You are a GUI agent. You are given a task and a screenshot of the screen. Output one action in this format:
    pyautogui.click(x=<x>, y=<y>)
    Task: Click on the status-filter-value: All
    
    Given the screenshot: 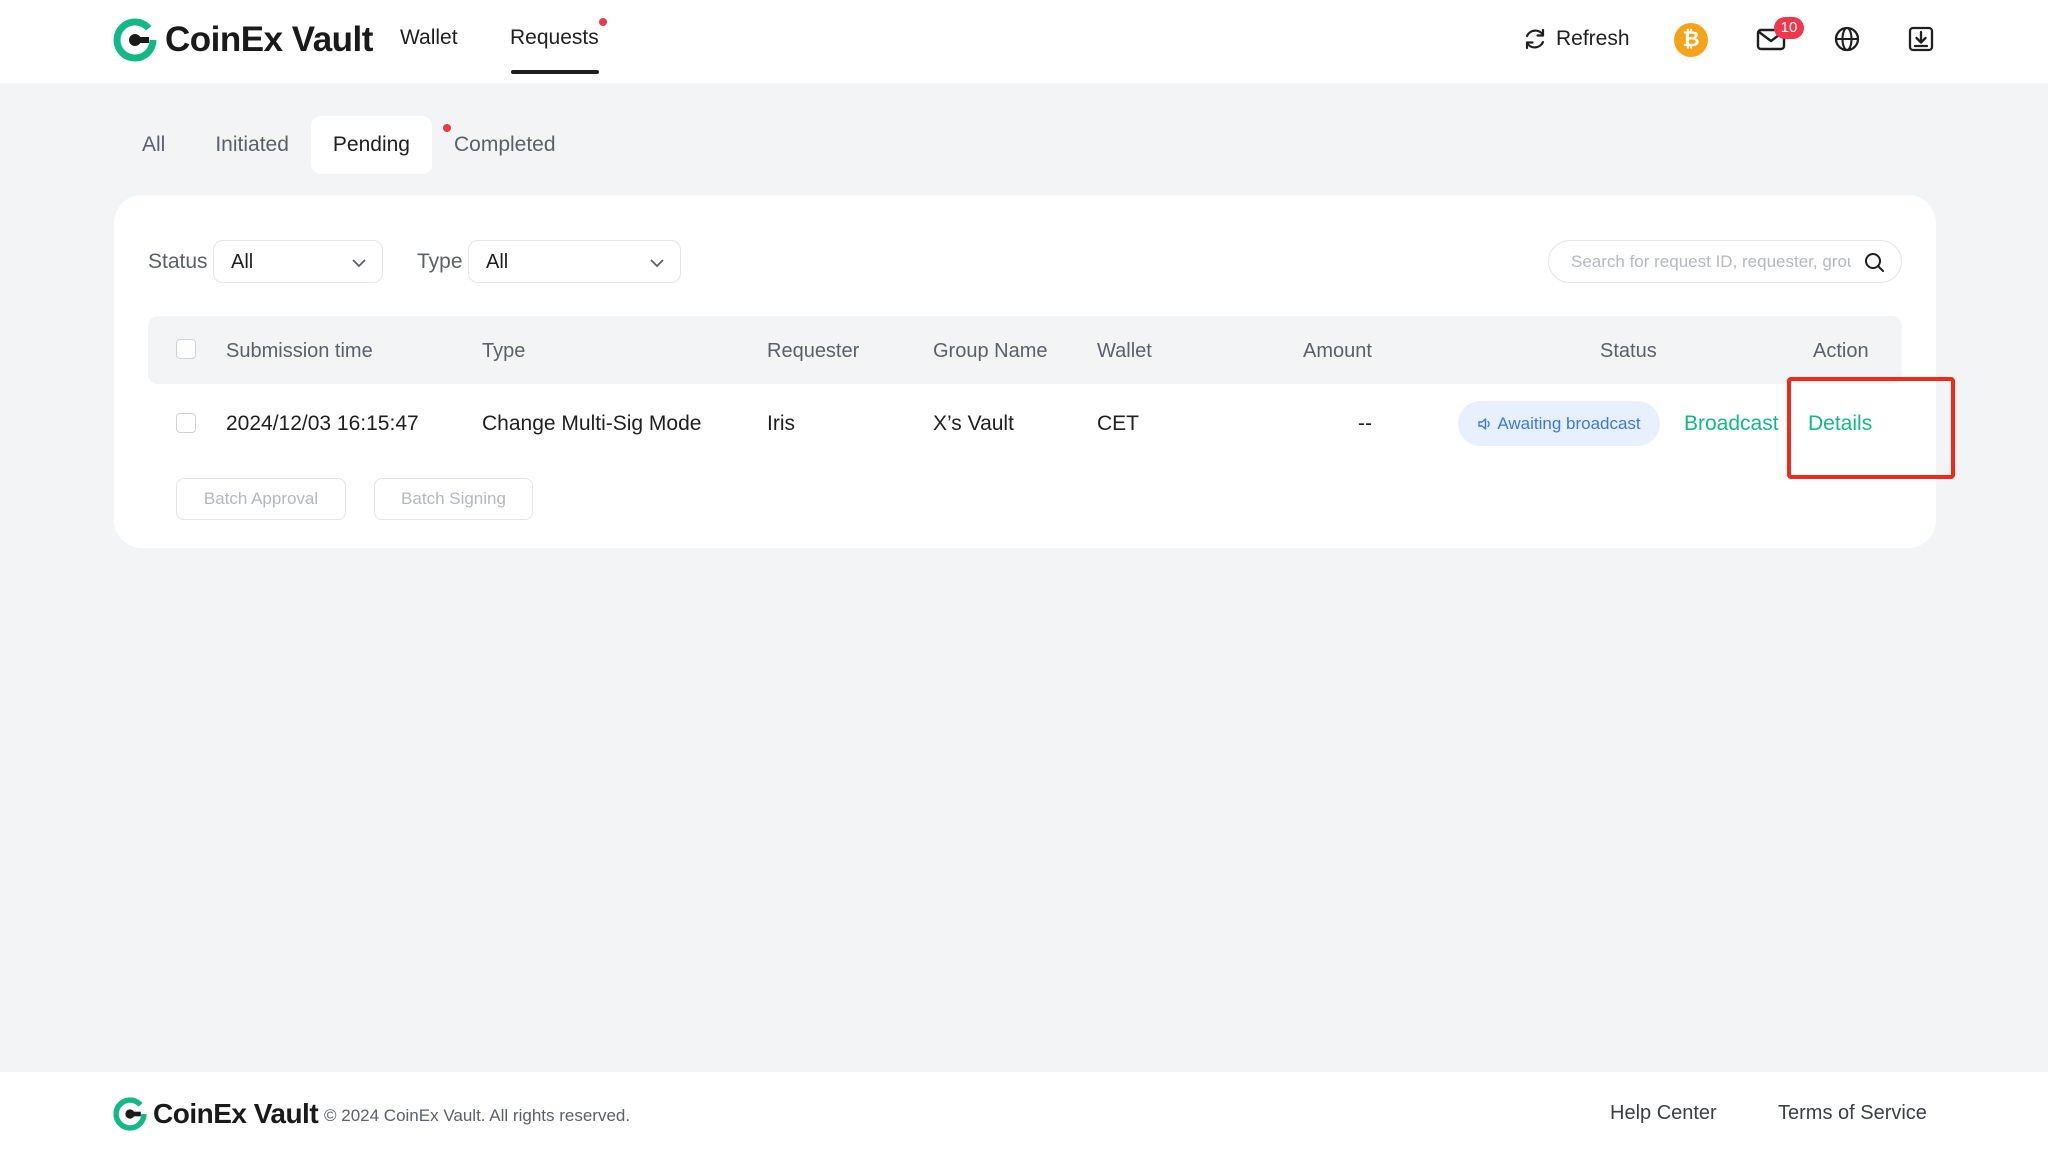 What is the action you would take?
    pyautogui.click(x=242, y=262)
    